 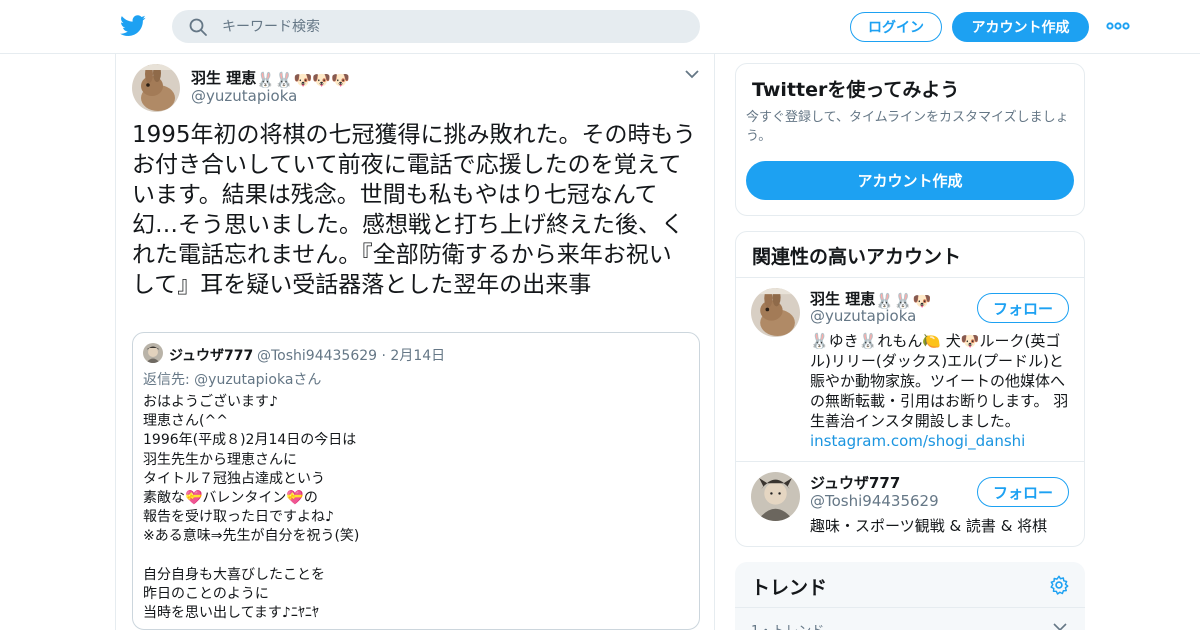 I want to click on account-bio: 趣味・スポーツ観戦 & 読書 & 将棋, so click(x=941, y=526).